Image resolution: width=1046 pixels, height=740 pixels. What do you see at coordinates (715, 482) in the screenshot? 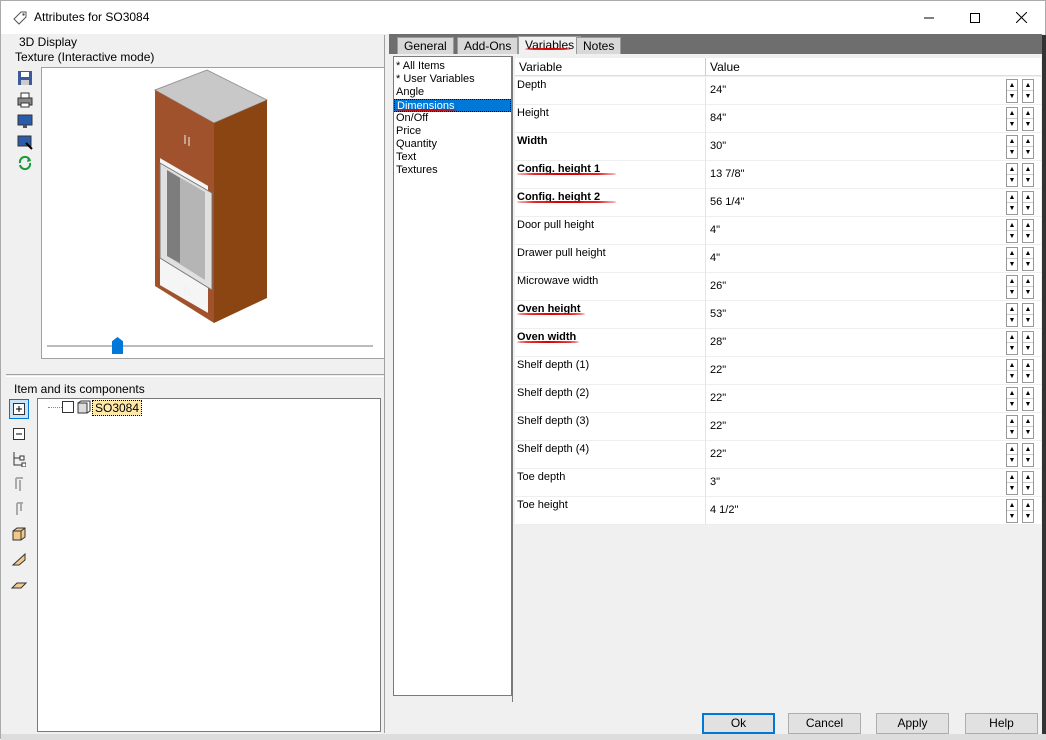
I see `variable-value: 3"` at bounding box center [715, 482].